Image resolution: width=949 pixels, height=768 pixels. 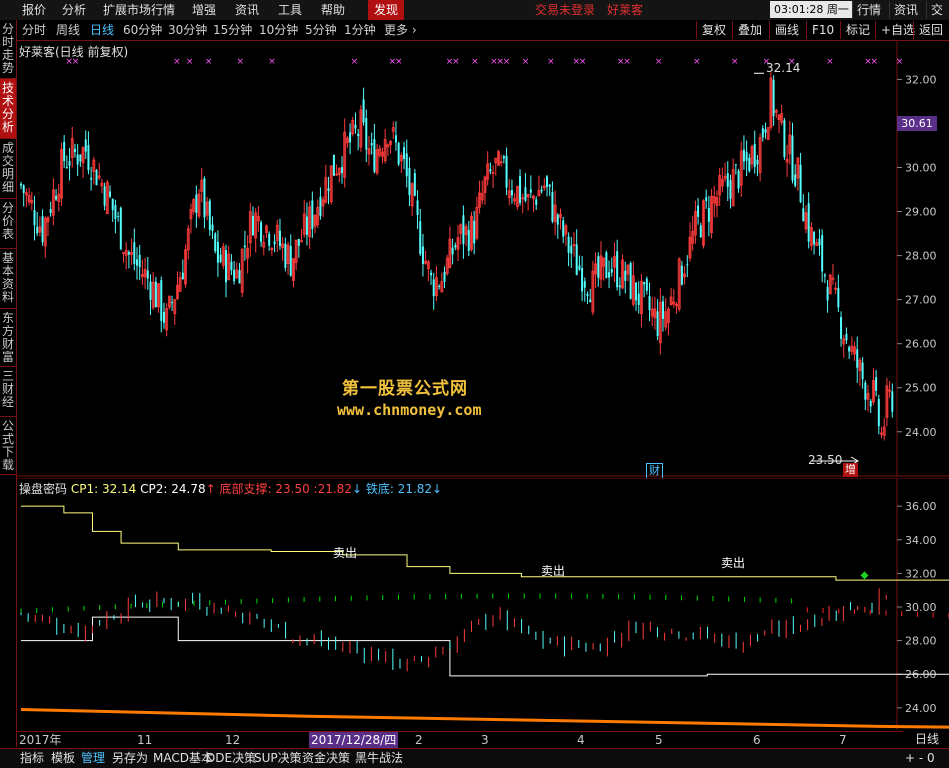 I want to click on btab-dde: DDE决策, so click(x=231, y=758).